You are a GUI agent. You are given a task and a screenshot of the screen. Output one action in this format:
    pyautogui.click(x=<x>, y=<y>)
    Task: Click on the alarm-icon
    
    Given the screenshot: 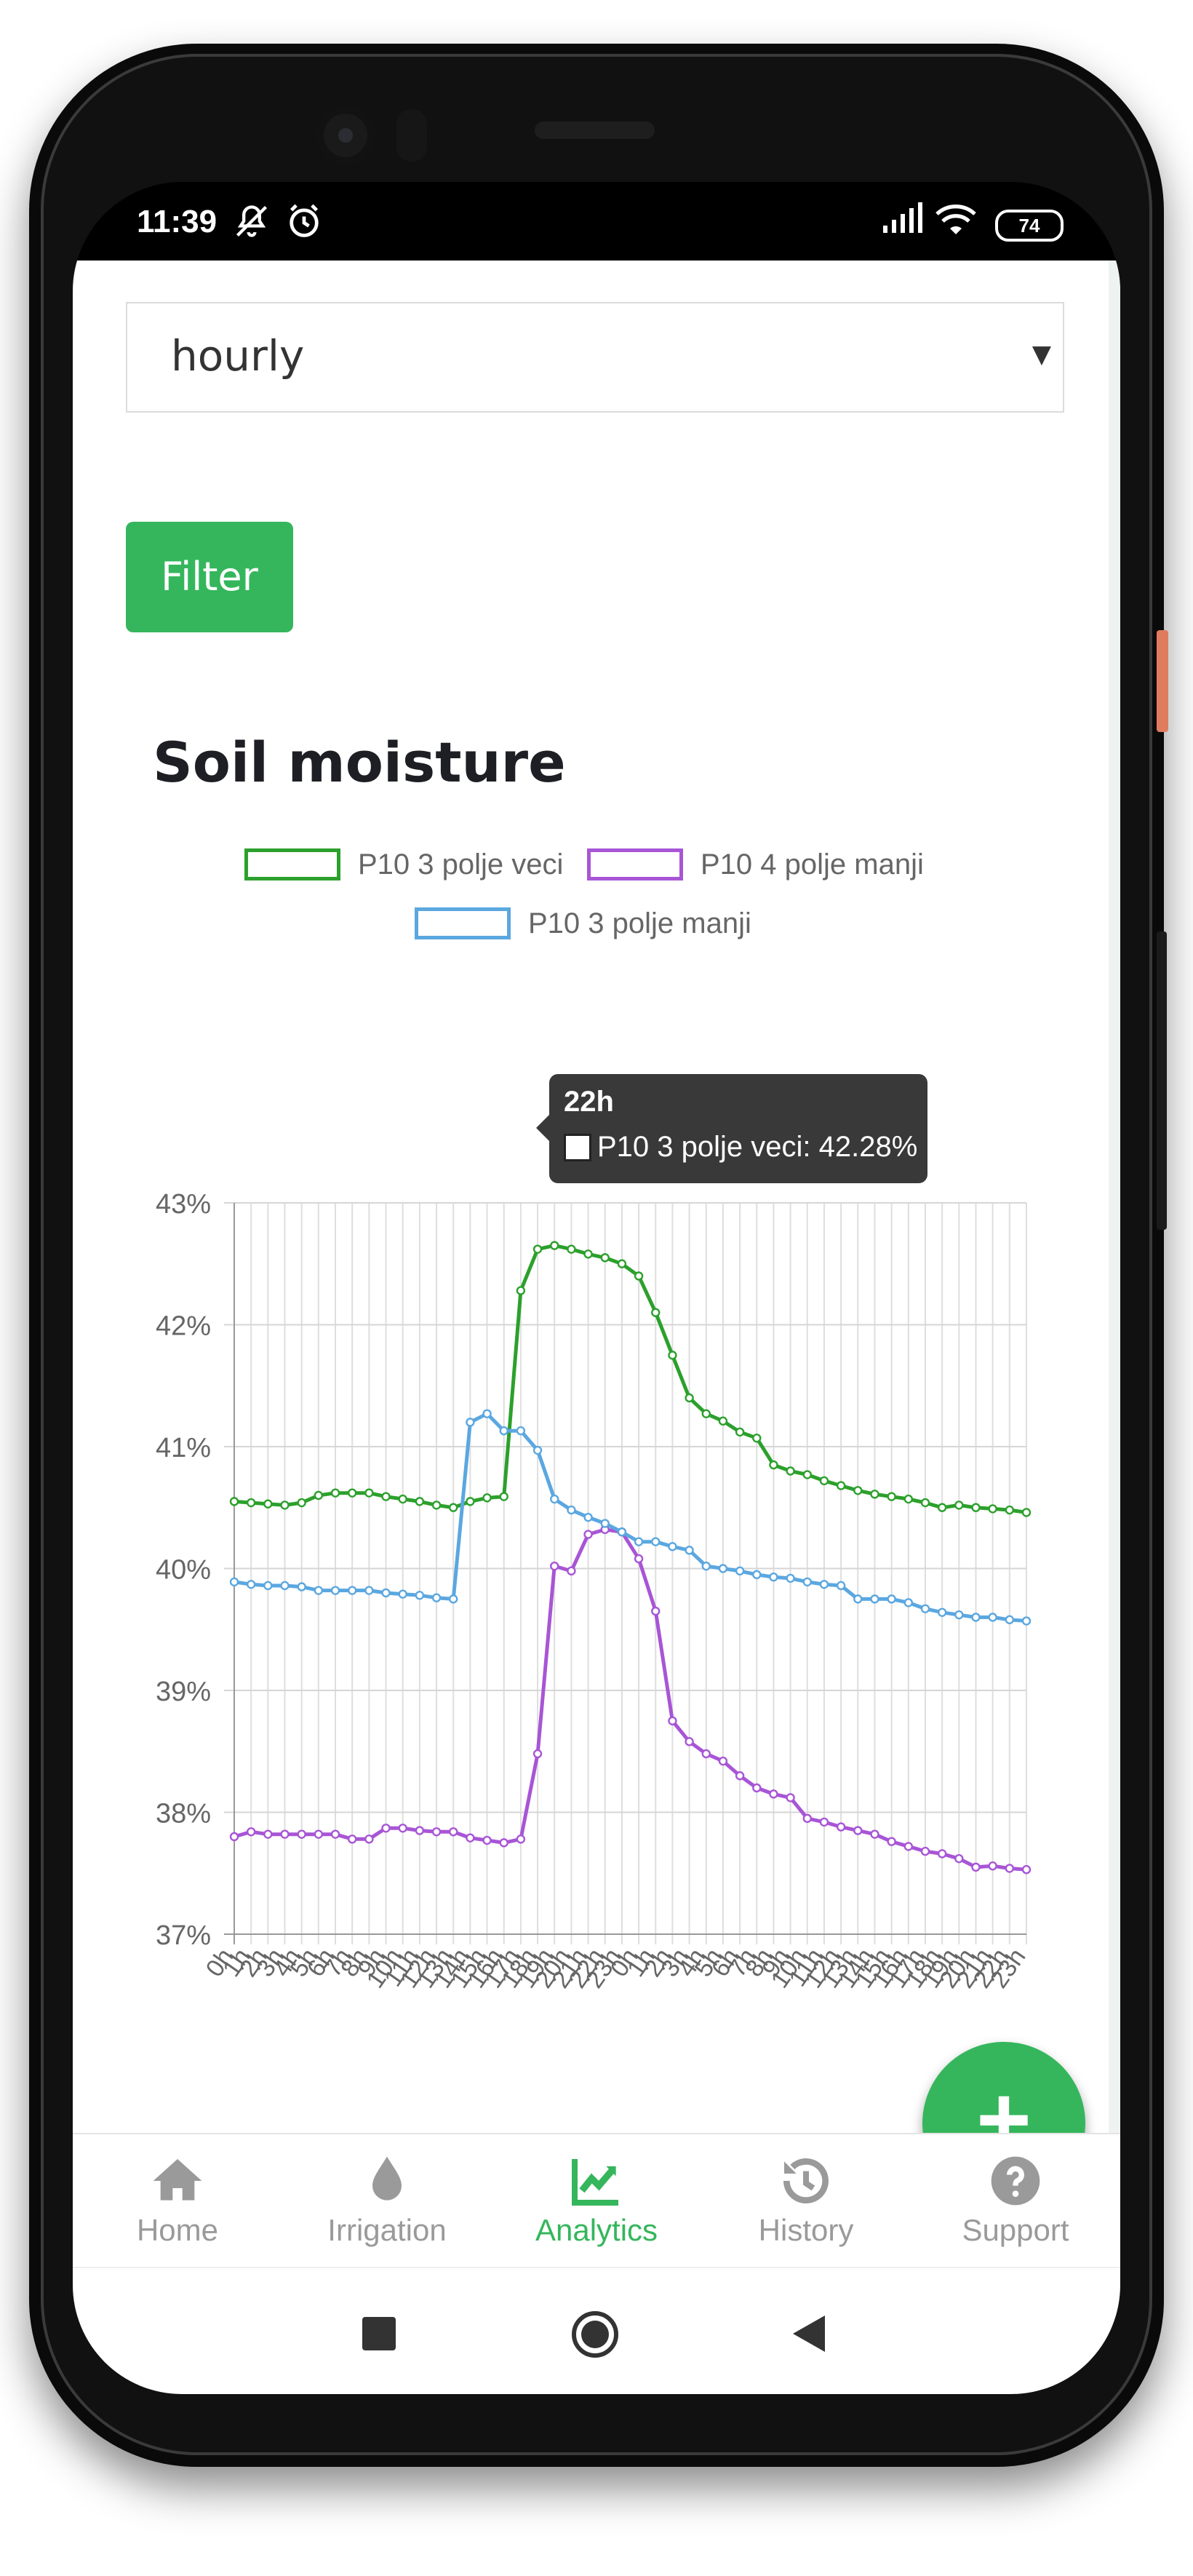 What is the action you would take?
    pyautogui.click(x=304, y=225)
    